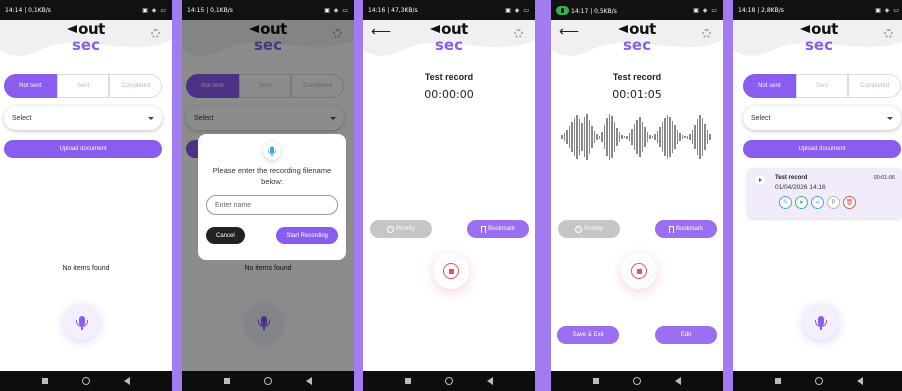  What do you see at coordinates (272, 205) in the screenshot?
I see `filename-input: Enter name` at bounding box center [272, 205].